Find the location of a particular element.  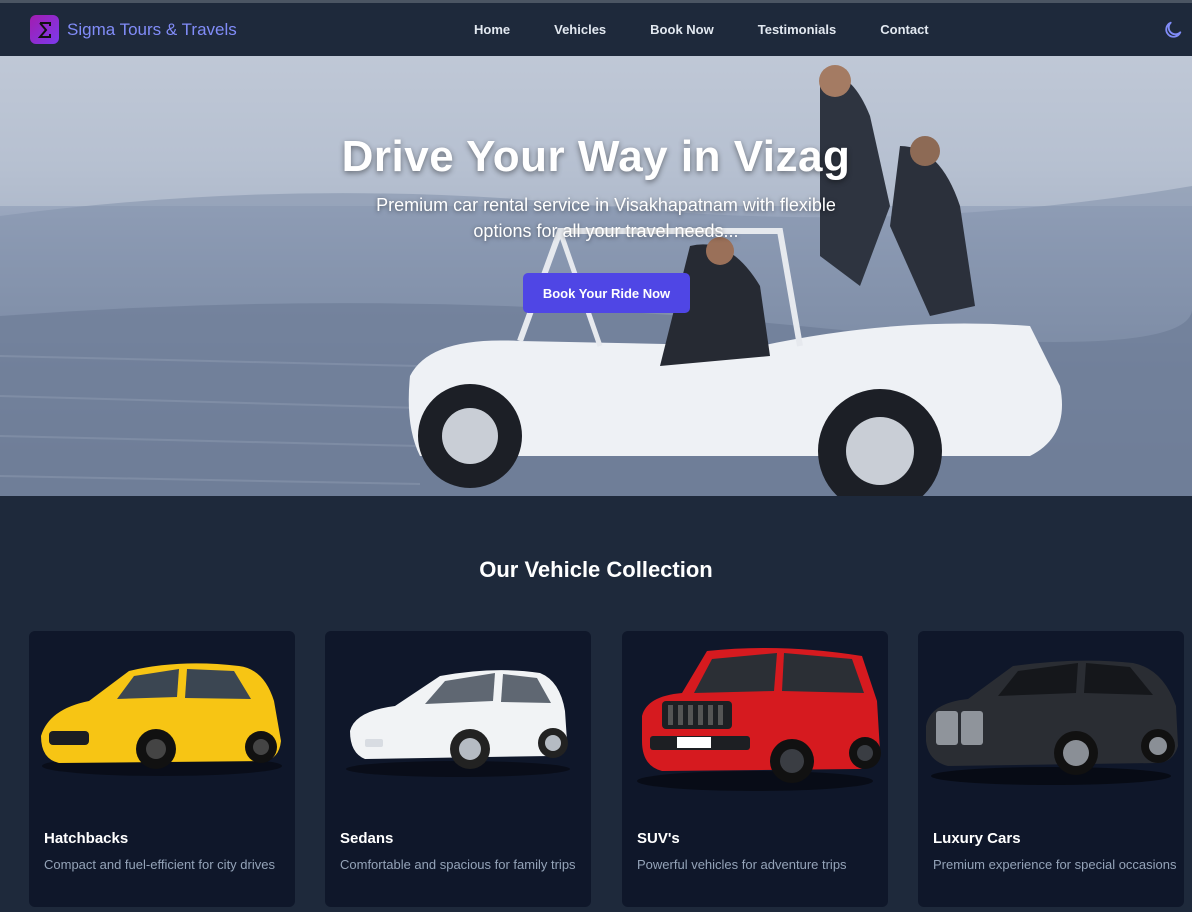

card-description: Powerful vehicles for adventure trips is located at coordinates (742, 864).